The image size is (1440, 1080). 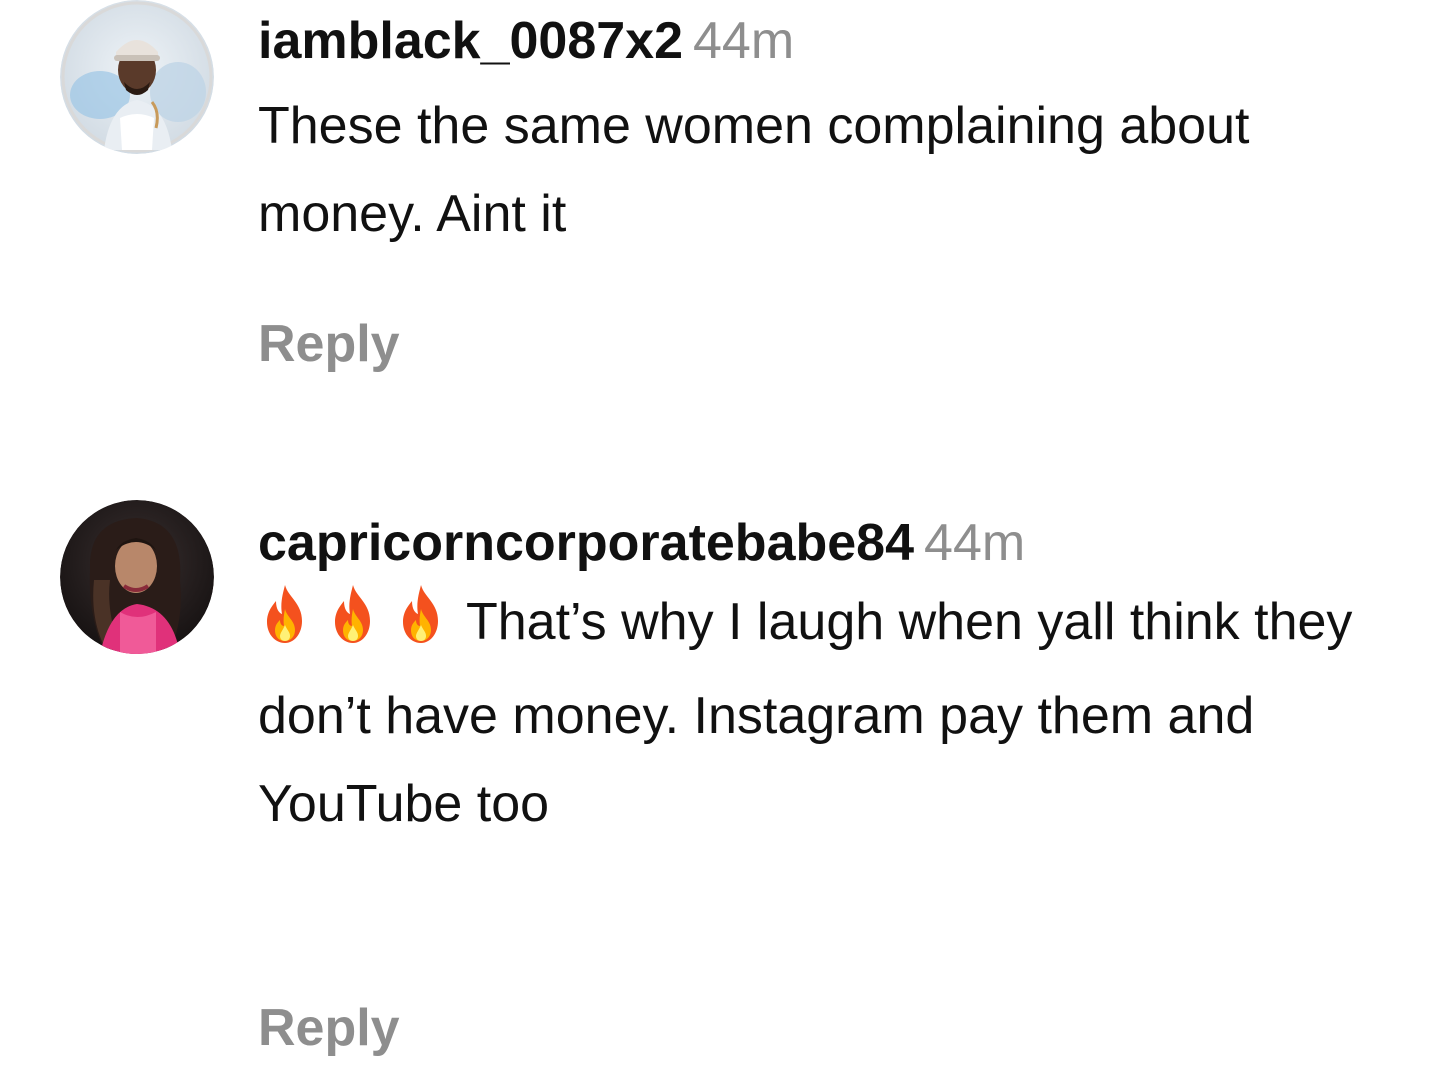 I want to click on comment-header: capricorncorporatebabe84 44m, so click(x=843, y=543).